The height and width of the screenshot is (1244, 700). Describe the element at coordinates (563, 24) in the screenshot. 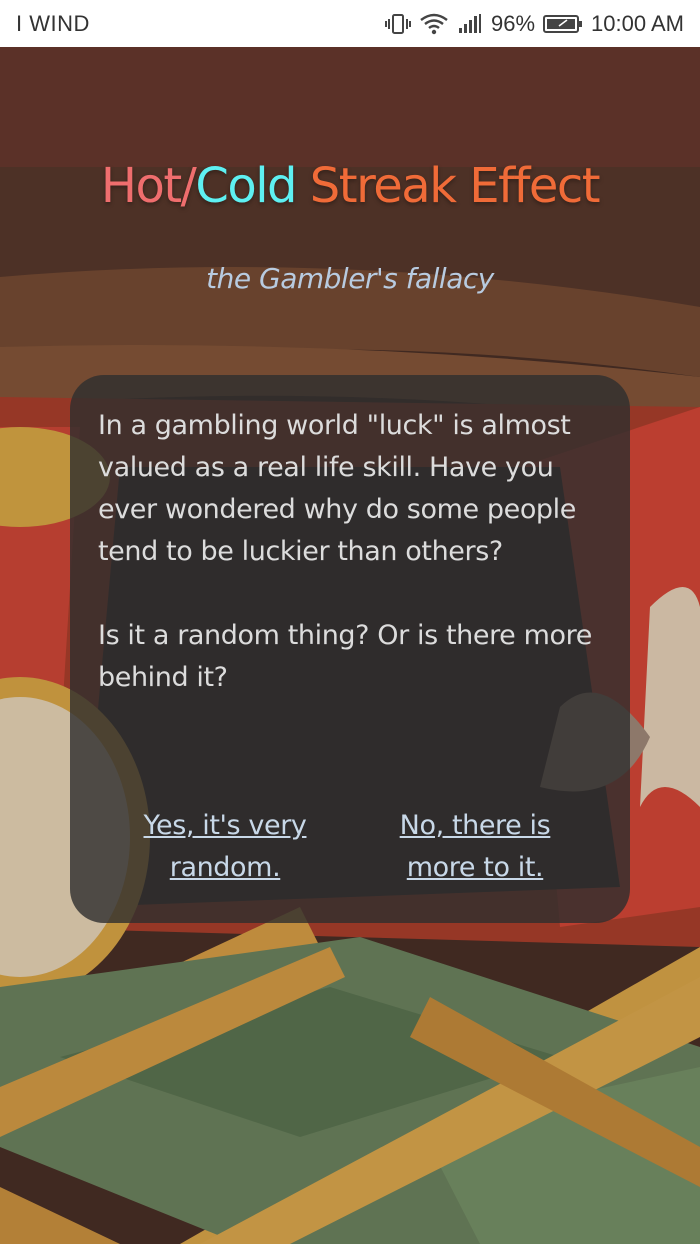

I see `battery-icon` at that location.